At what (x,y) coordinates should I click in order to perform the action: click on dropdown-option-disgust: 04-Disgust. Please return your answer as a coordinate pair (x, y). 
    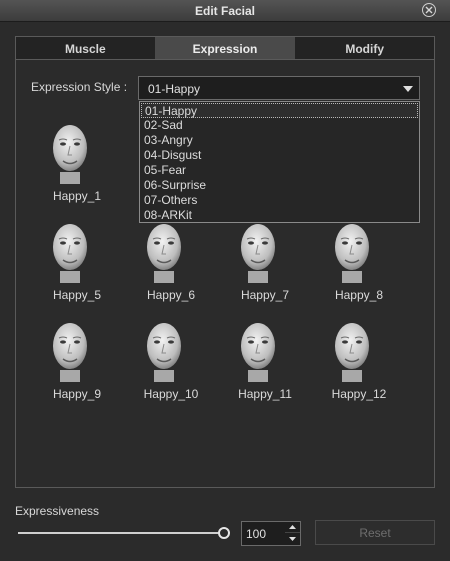
    Looking at the image, I should click on (279, 155).